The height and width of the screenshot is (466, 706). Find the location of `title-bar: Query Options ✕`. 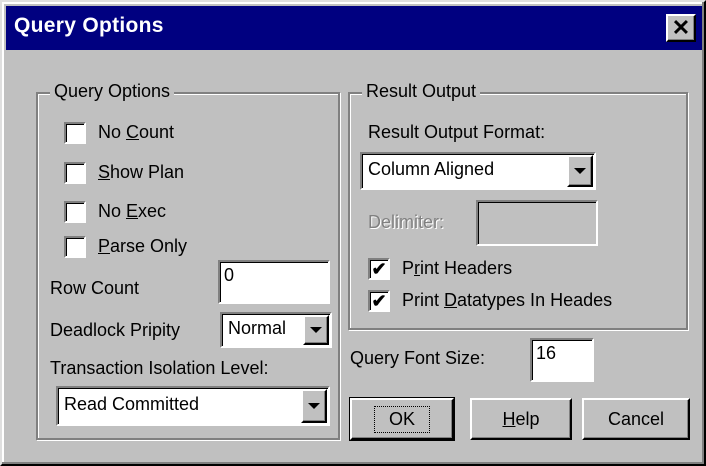

title-bar: Query Options ✕ is located at coordinates (354, 28).